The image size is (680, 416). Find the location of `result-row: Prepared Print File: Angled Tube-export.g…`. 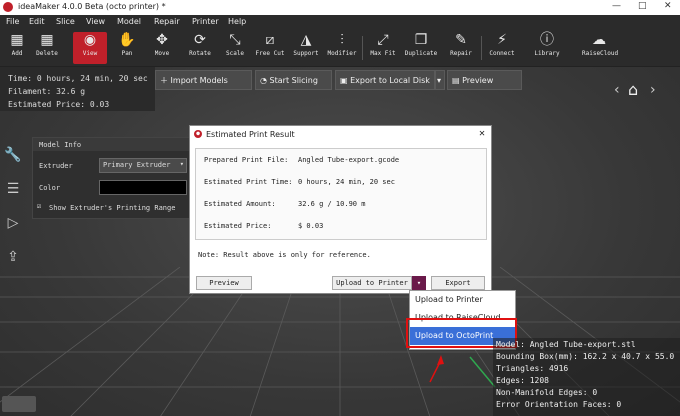

result-row: Prepared Print File: Angled Tube-export.g… is located at coordinates (302, 160).